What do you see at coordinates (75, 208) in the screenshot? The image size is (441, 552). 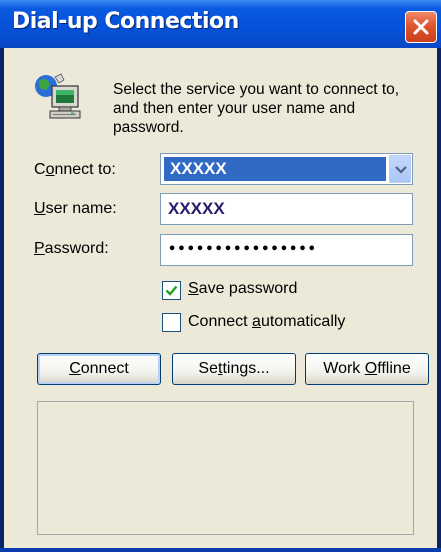 I see `user-name-label: User name:` at bounding box center [75, 208].